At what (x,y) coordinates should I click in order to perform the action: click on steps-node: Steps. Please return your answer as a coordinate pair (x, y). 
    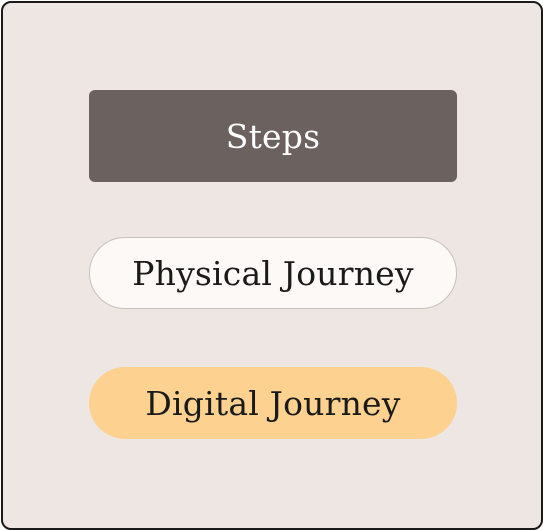
    Looking at the image, I should click on (273, 136).